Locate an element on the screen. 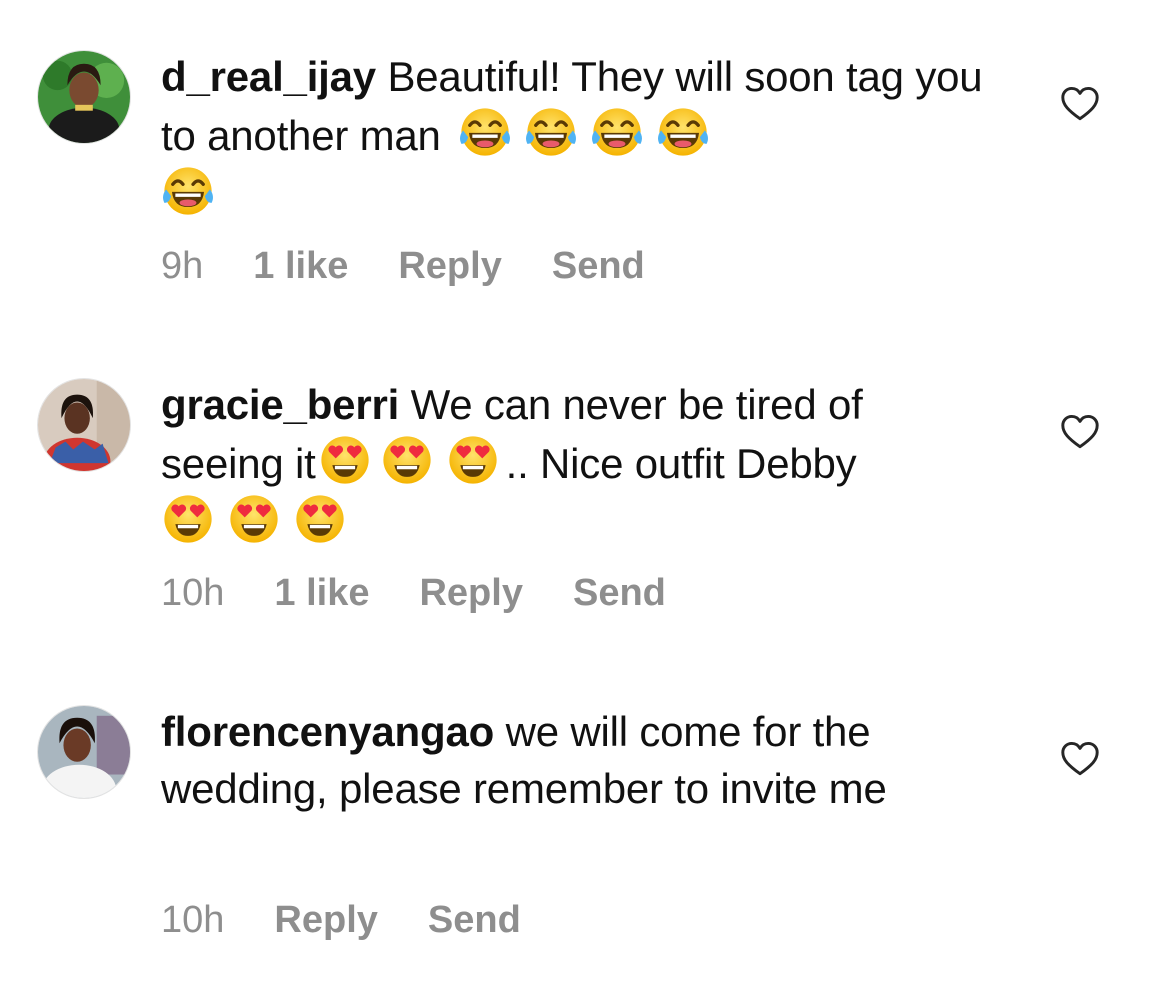  comment-username: gracie_berri is located at coordinates (280, 404).